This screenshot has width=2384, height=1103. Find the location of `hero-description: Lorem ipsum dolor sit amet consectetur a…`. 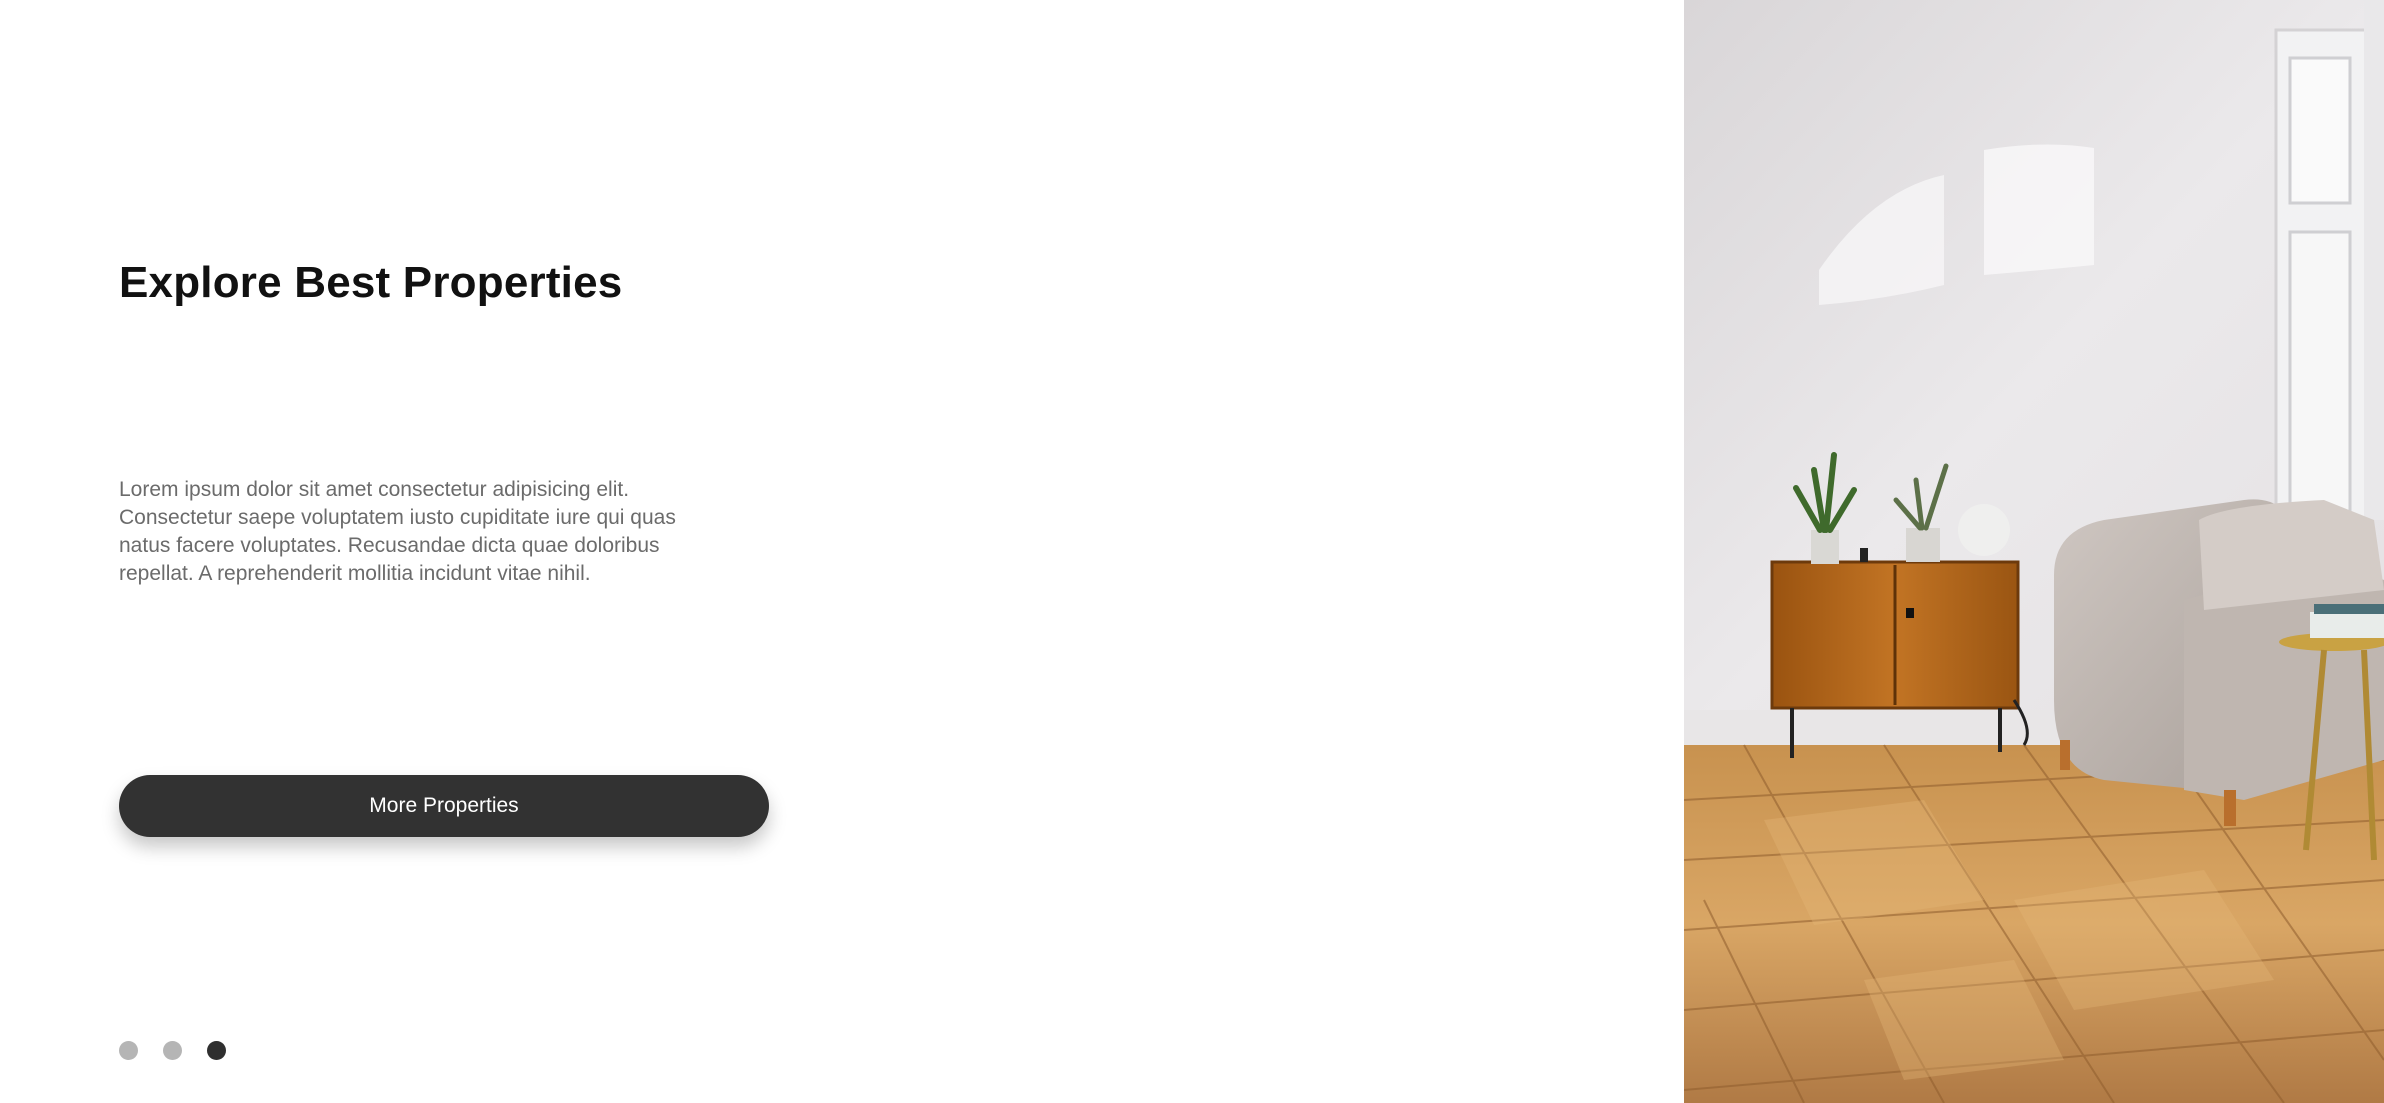

hero-description: Lorem ipsum dolor sit amet consectetur a… is located at coordinates (397, 531).